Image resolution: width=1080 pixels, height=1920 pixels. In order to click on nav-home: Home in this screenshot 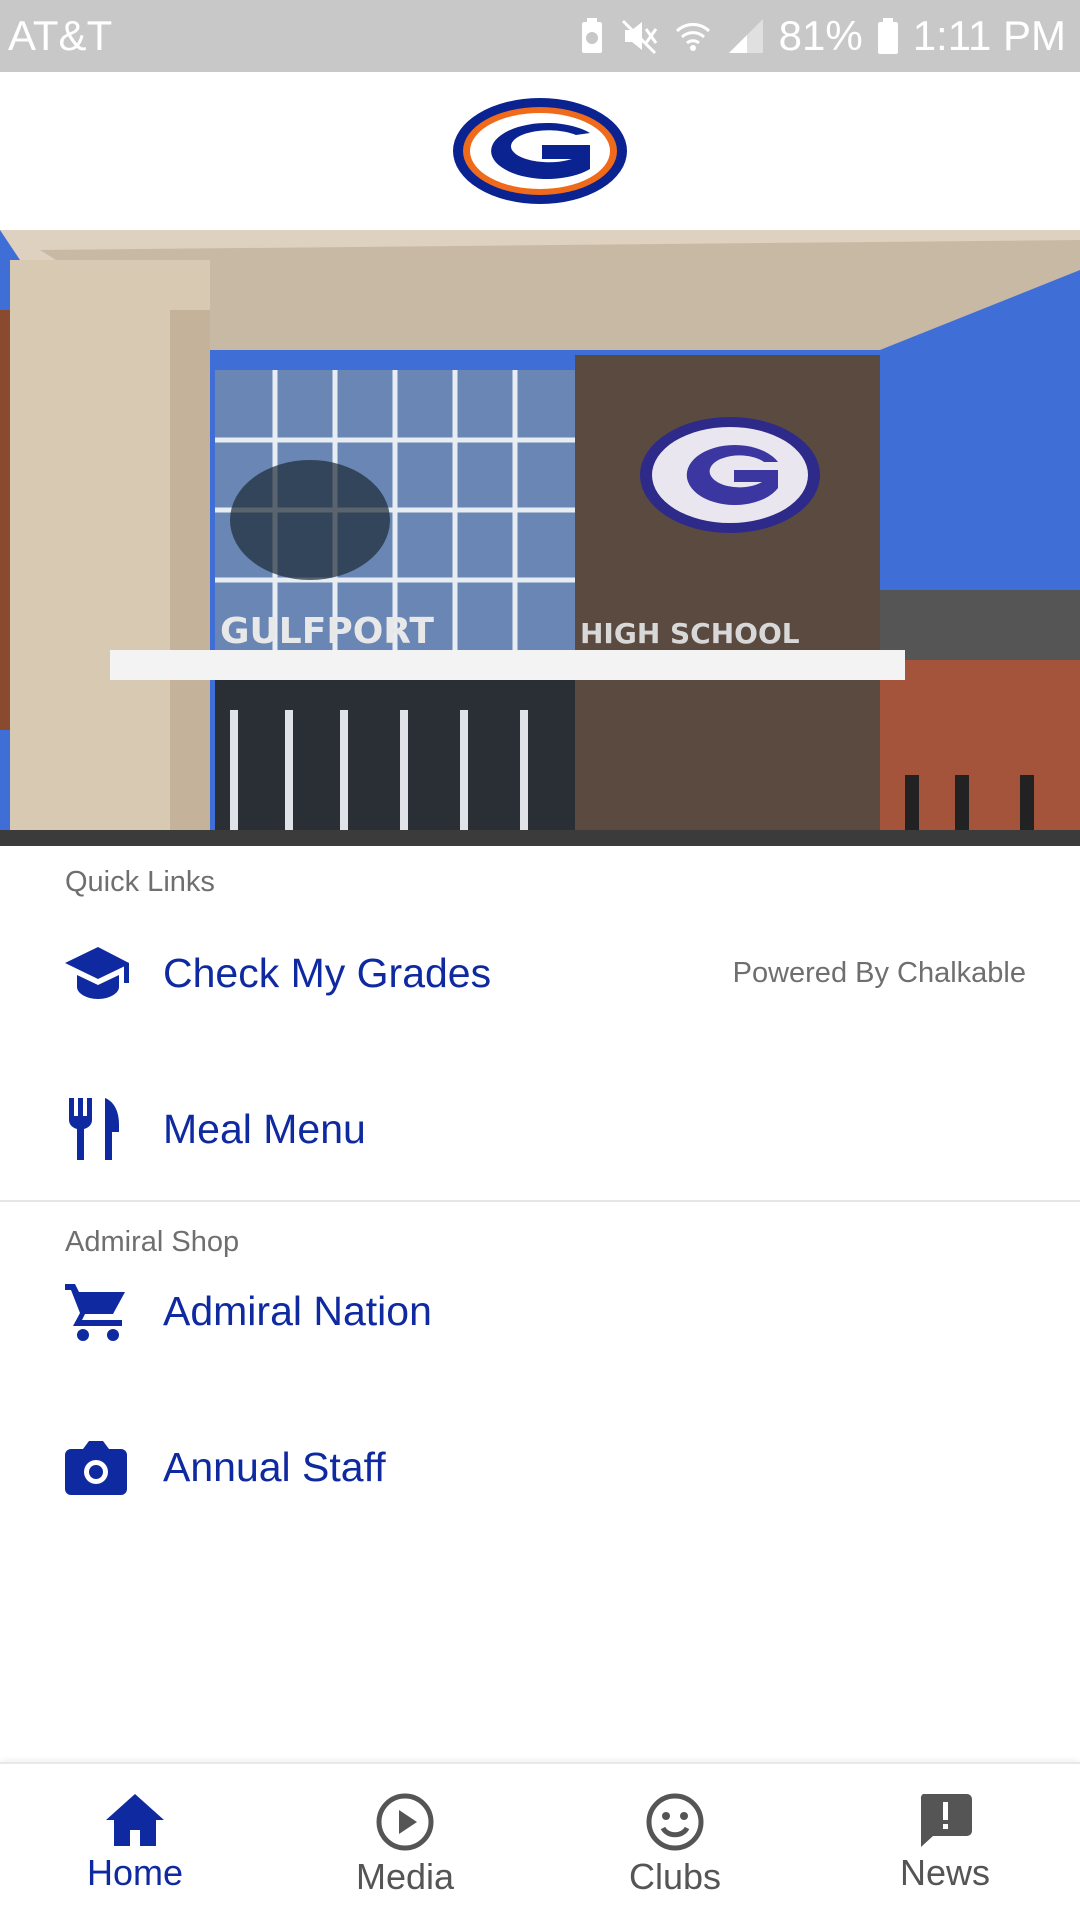, I will do `click(135, 1842)`.